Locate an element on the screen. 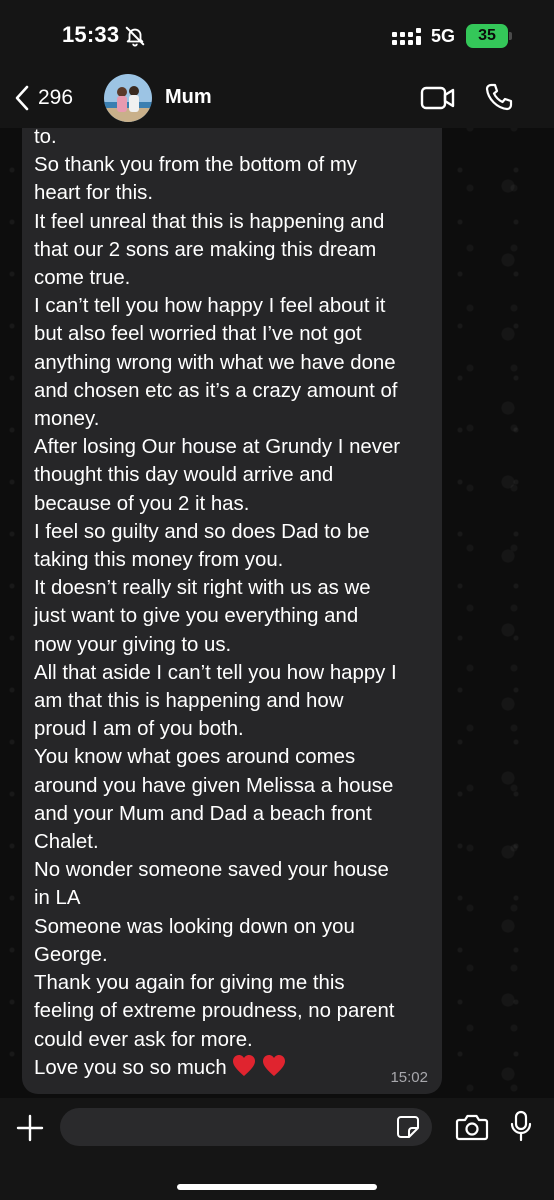  plus-icon is located at coordinates (30, 1128).